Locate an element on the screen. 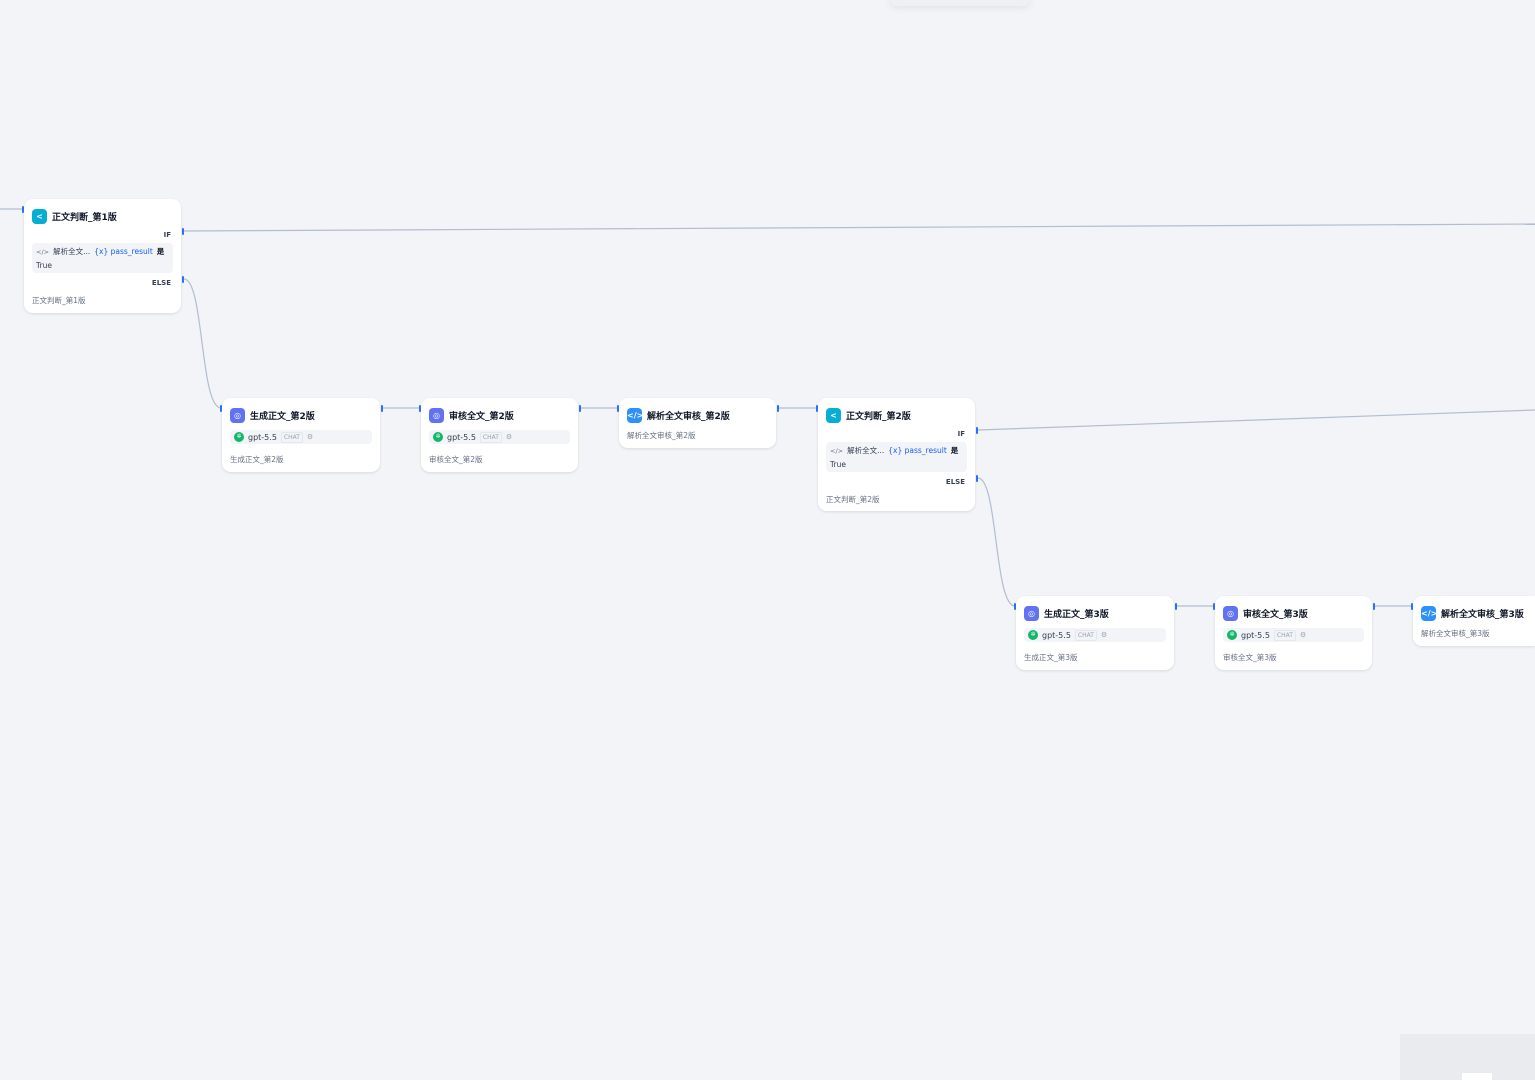  node-description: 审核全文_第3版 is located at coordinates (1250, 657).